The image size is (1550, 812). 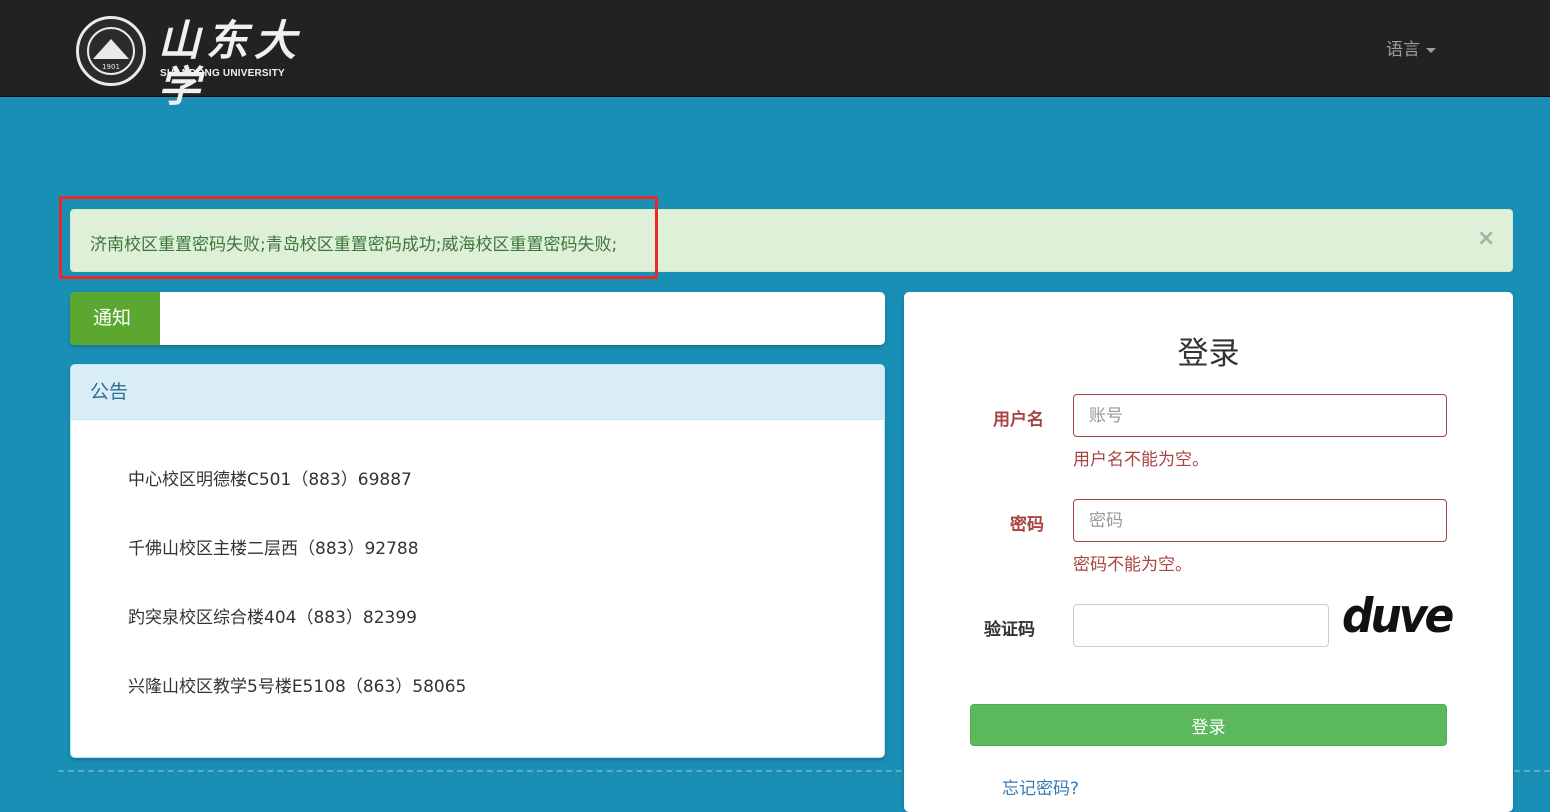 What do you see at coordinates (230, 63) in the screenshot?
I see `logo-chinese-name: 山东大学` at bounding box center [230, 63].